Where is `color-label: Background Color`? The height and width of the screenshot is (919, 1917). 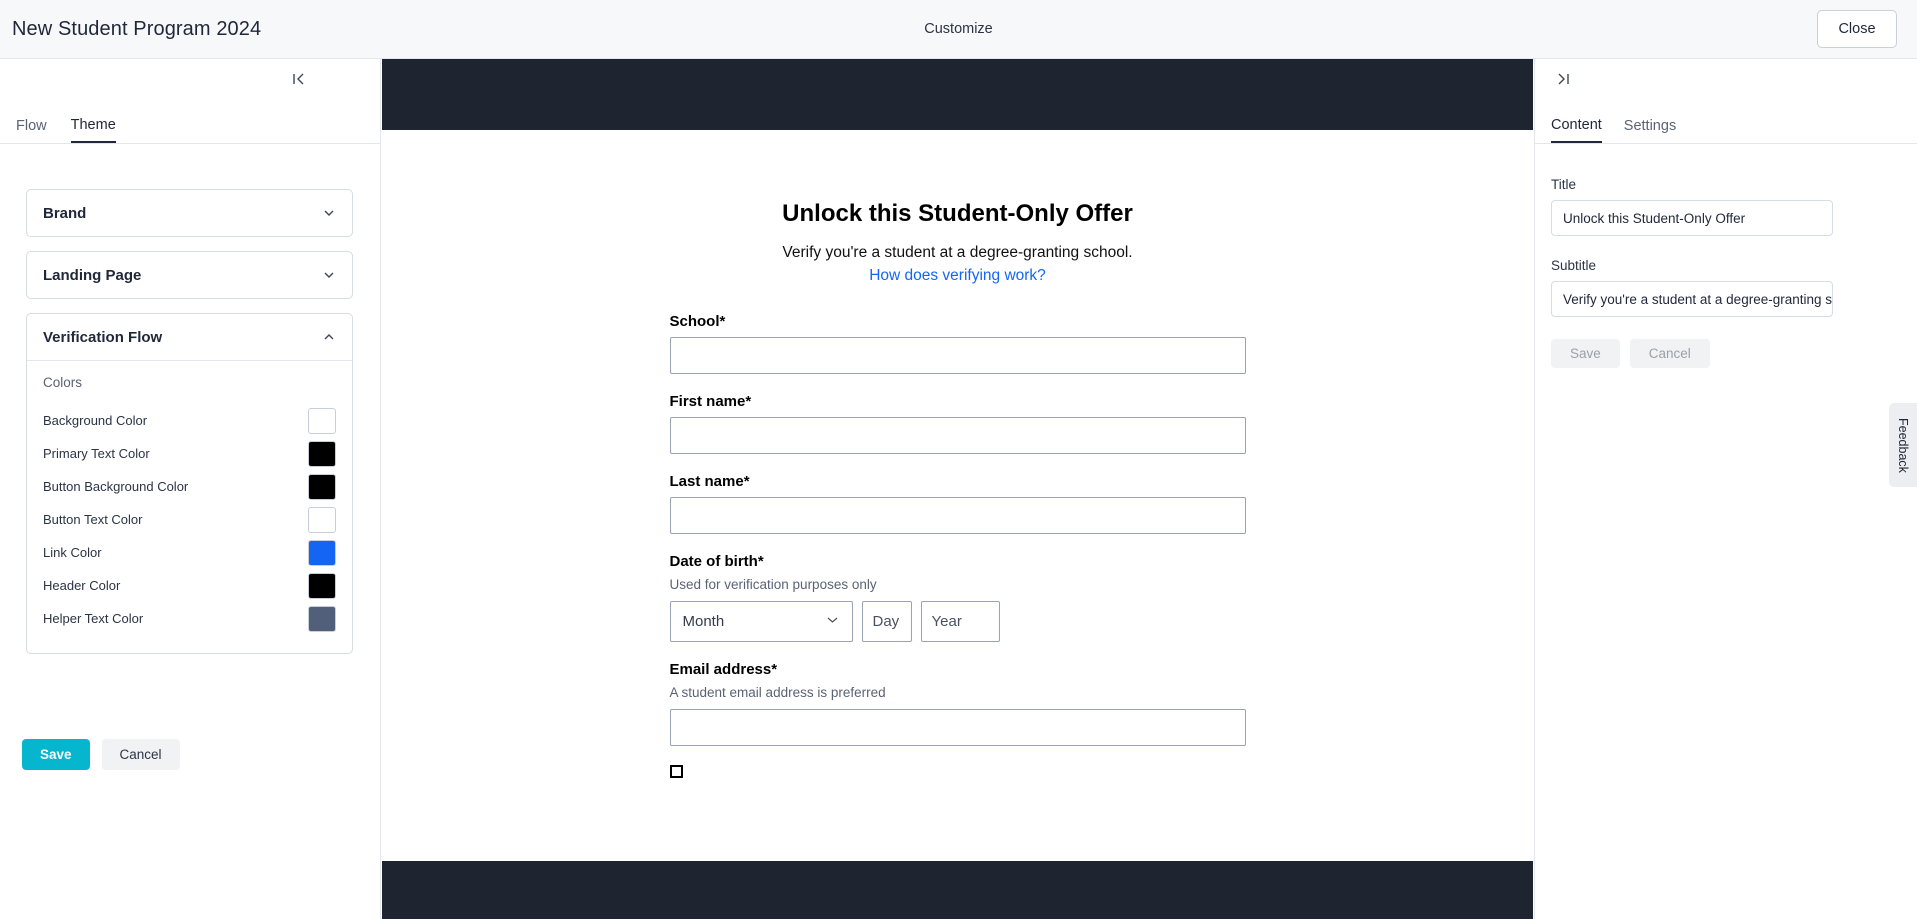 color-label: Background Color is located at coordinates (95, 420).